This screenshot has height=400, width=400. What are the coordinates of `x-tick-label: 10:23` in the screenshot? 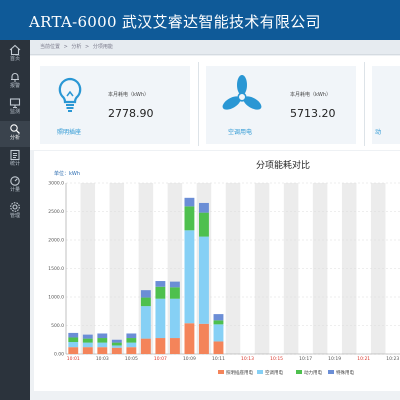 It's located at (392, 359).